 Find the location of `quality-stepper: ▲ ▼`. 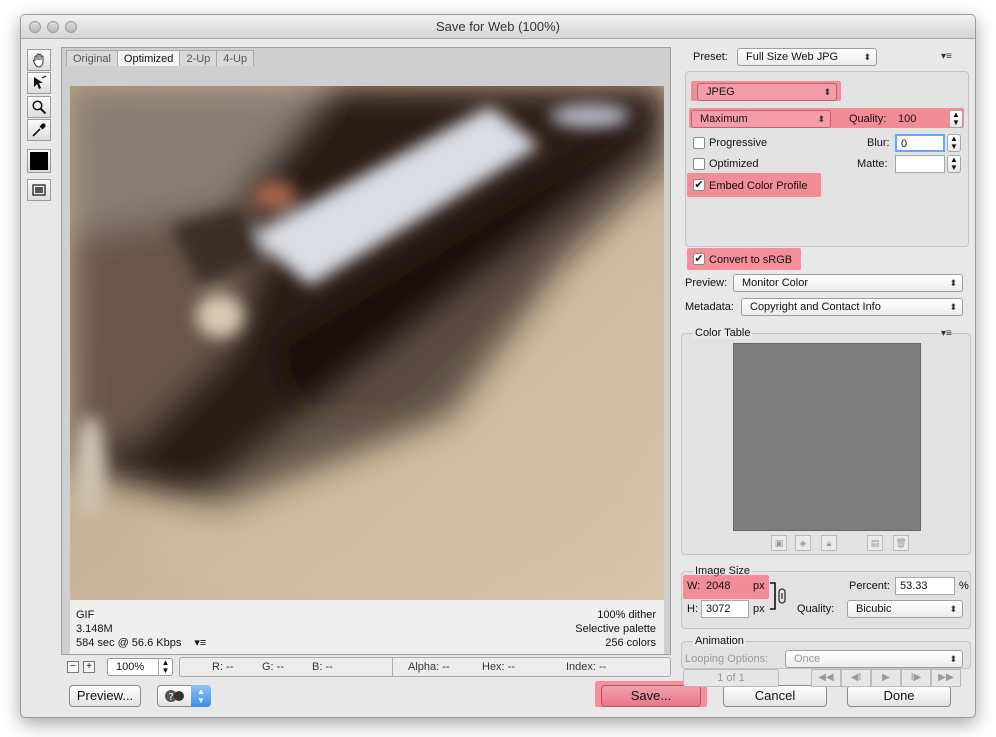

quality-stepper: ▲ ▼ is located at coordinates (956, 119).